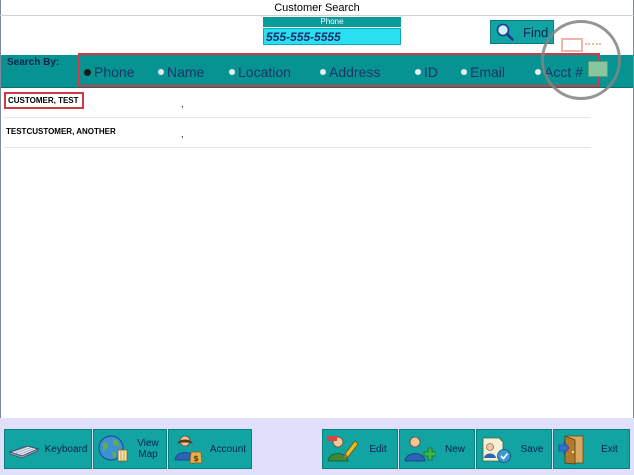 The height and width of the screenshot is (475, 634). I want to click on save-icon, so click(496, 450).